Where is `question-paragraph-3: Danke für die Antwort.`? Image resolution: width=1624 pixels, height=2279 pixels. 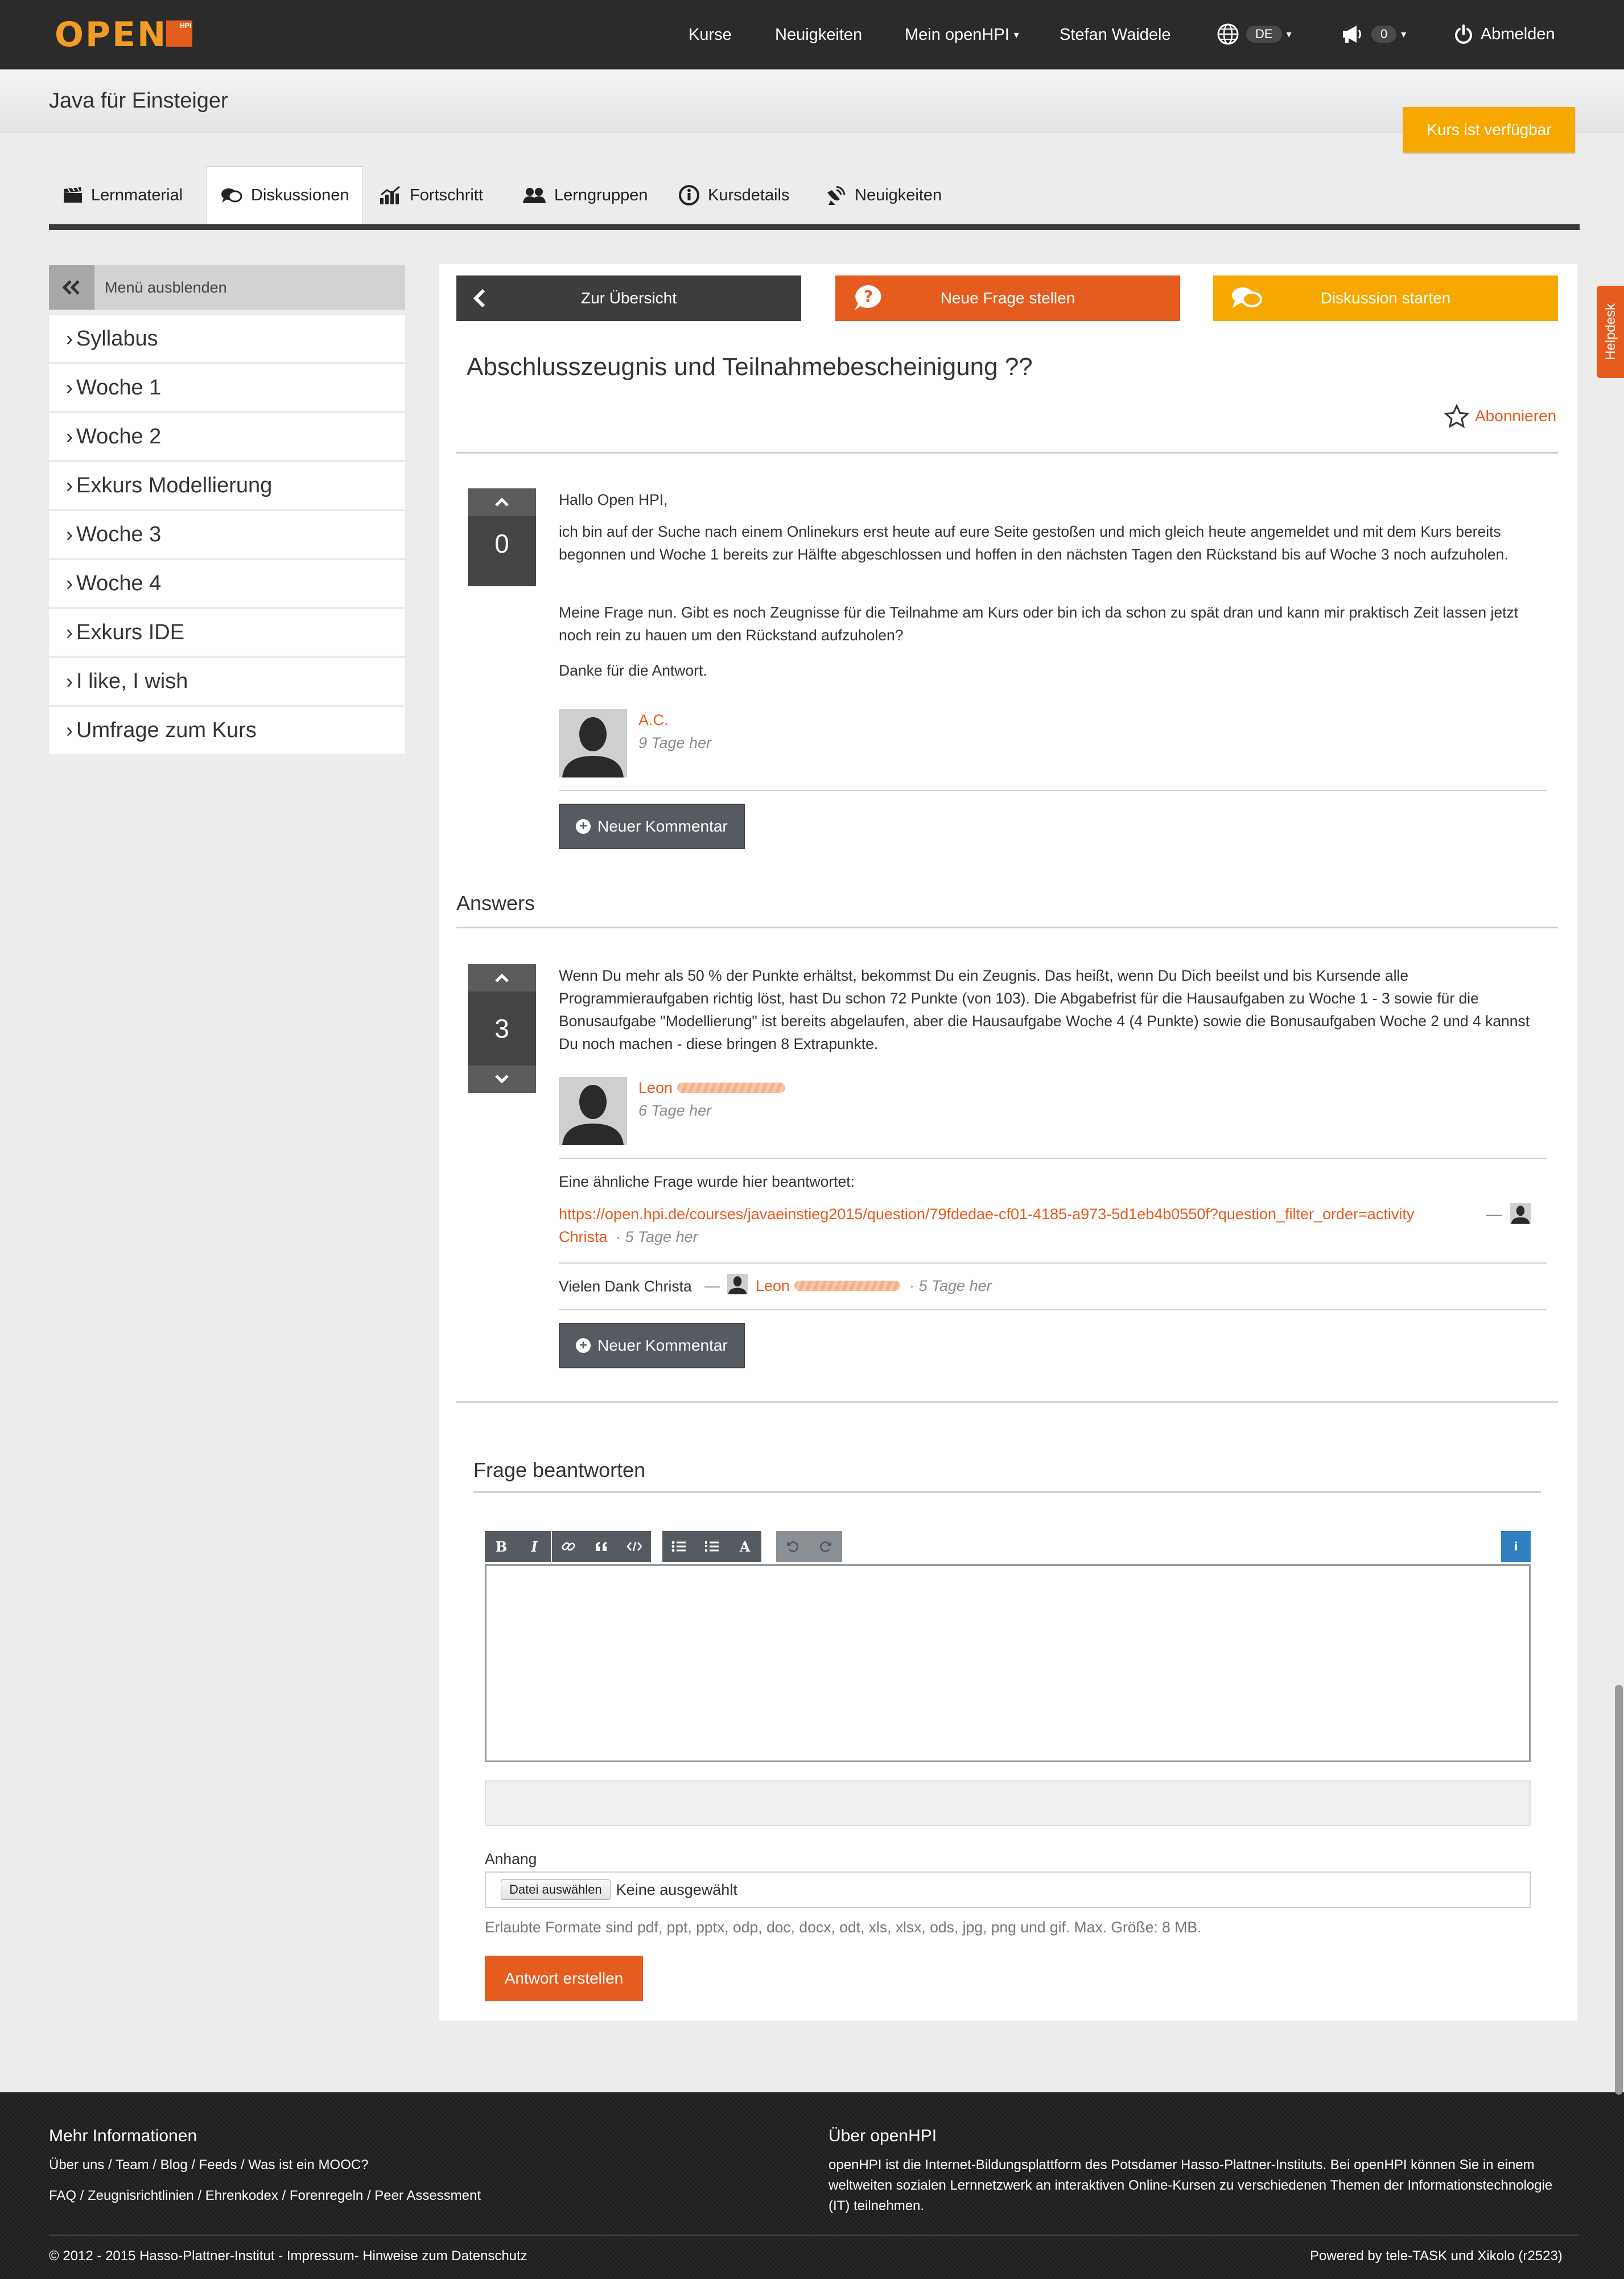 question-paragraph-3: Danke für die Antwort. is located at coordinates (633, 670).